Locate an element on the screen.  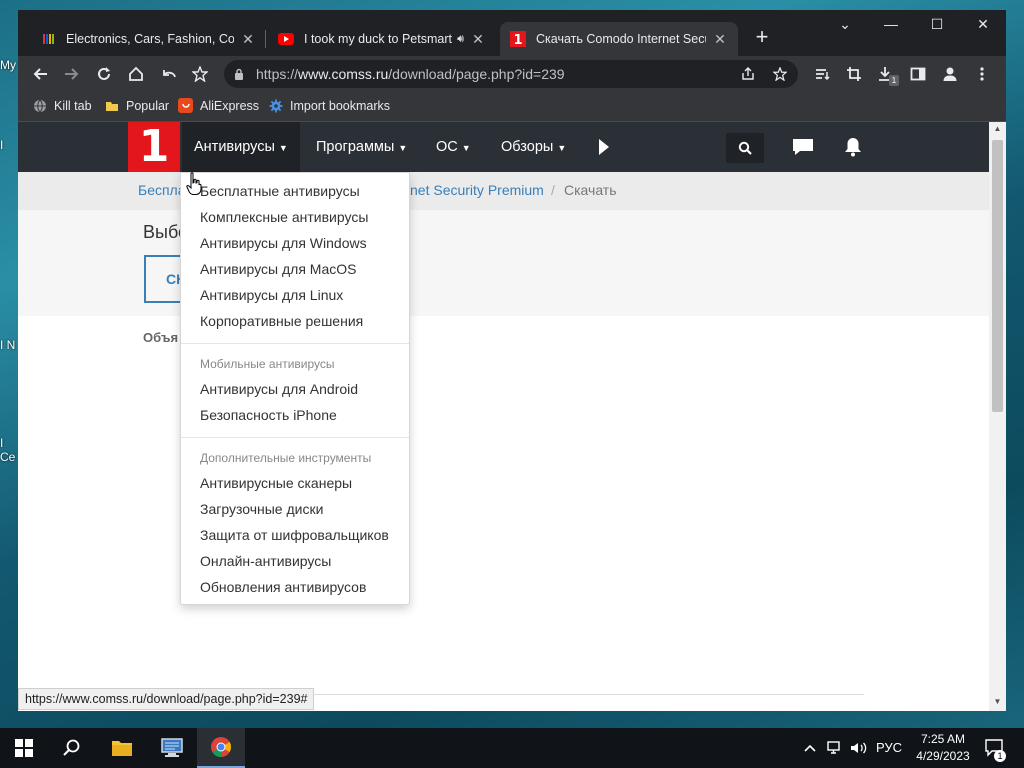
bookmark-popular: Popular is located at coordinates (136, 105).